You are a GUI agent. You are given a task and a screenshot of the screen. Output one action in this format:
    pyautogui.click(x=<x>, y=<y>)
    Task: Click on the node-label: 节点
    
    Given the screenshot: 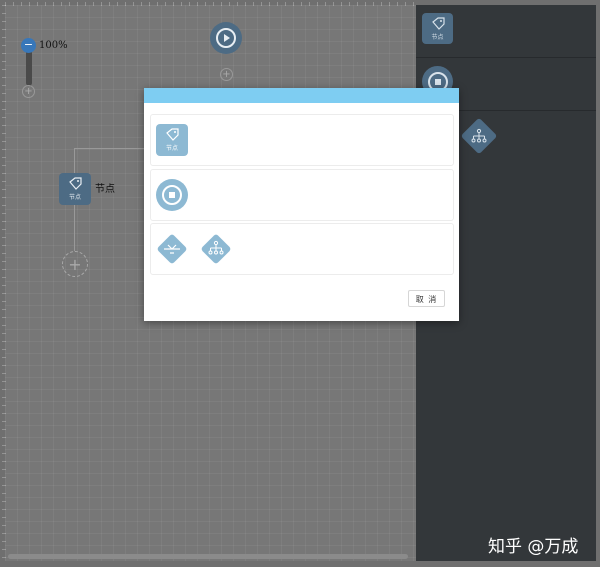 What is the action you would take?
    pyautogui.click(x=105, y=189)
    